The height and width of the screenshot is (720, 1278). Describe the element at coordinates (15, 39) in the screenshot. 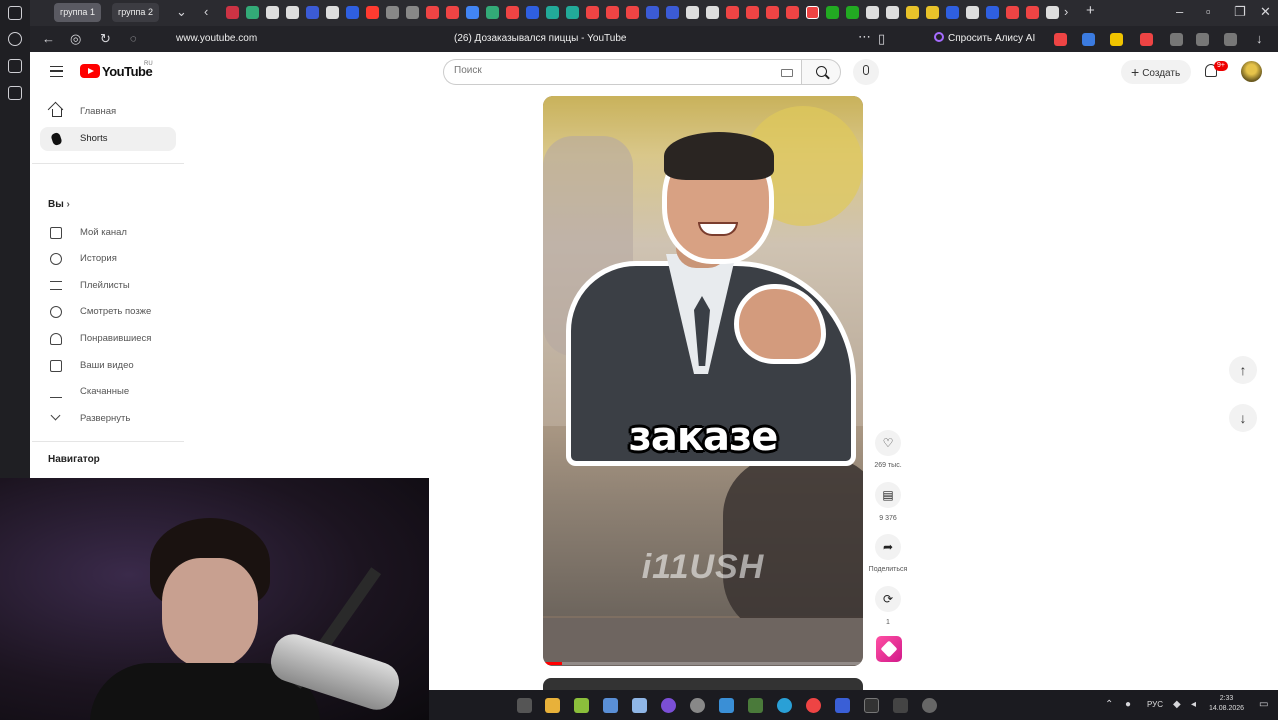

I see `history-icon` at that location.